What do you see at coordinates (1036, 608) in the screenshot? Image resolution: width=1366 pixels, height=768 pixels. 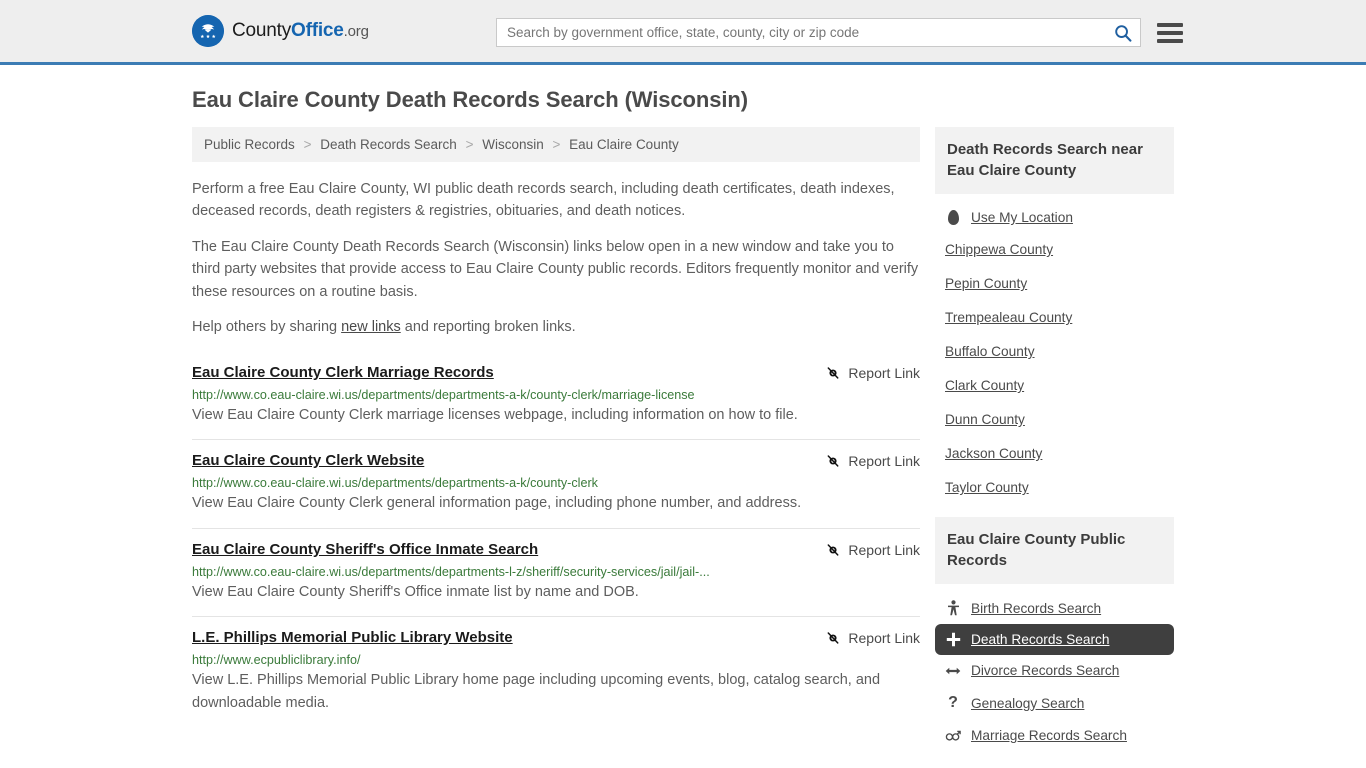 I see `sidebar-item-label: Birth Records Search` at bounding box center [1036, 608].